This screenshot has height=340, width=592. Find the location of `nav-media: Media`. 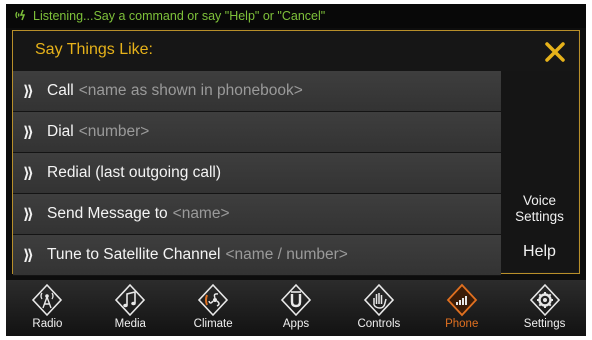

nav-media: Media is located at coordinates (130, 308).